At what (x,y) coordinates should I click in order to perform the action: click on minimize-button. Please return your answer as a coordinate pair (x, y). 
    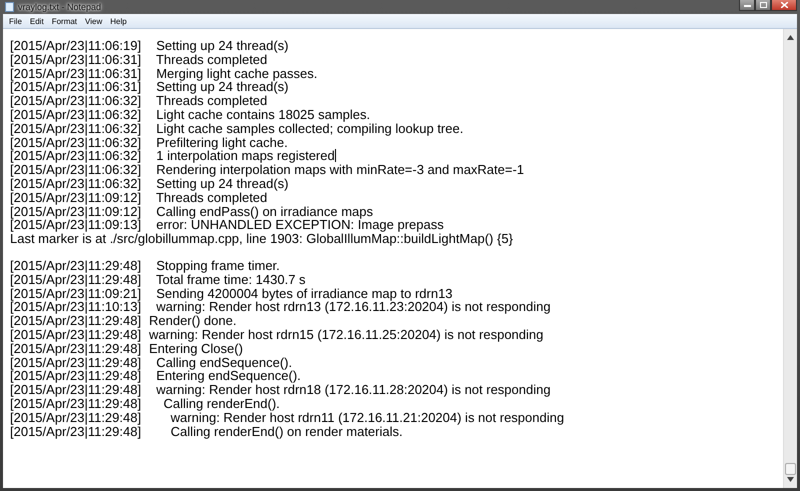
    Looking at the image, I should click on (747, 5).